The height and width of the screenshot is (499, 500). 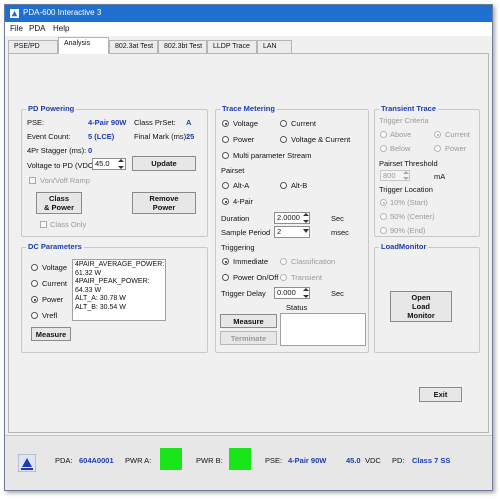 What do you see at coordinates (68, 224) in the screenshot?
I see `class-only-label: Class Only` at bounding box center [68, 224].